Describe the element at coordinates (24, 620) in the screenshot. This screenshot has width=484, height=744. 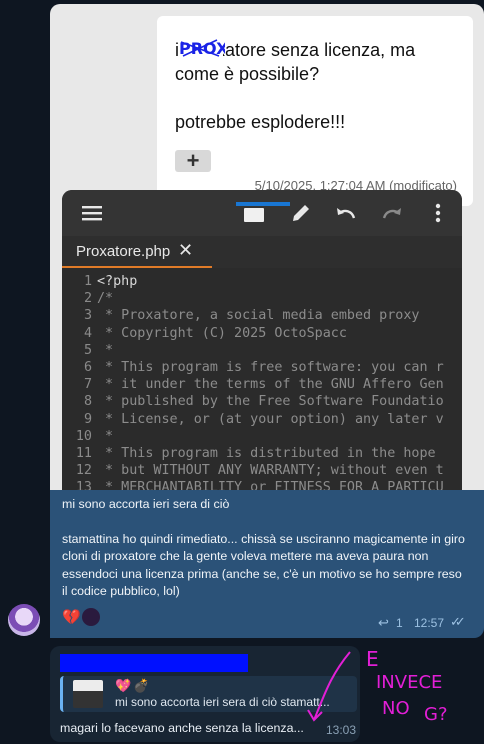
I see `avatar` at that location.